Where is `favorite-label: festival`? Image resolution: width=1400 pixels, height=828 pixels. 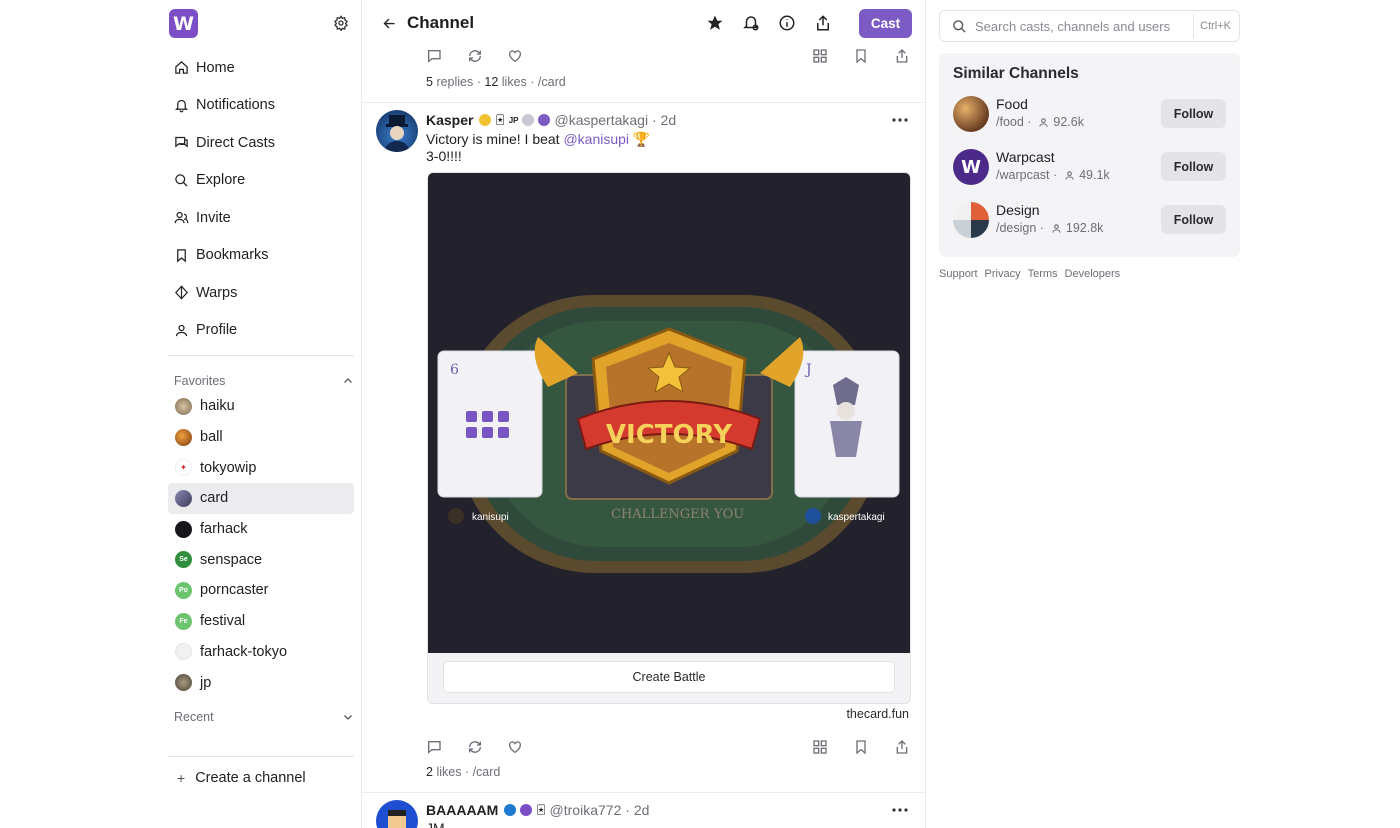 favorite-label: festival is located at coordinates (223, 621).